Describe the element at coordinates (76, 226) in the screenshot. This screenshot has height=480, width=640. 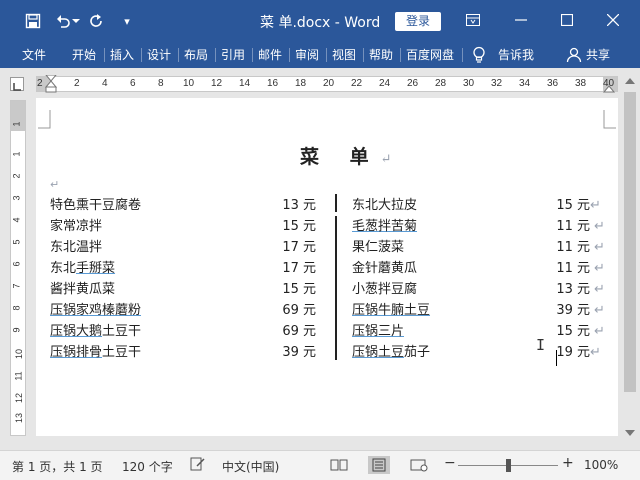
I see `menu-item-name: 家常凉拌` at that location.